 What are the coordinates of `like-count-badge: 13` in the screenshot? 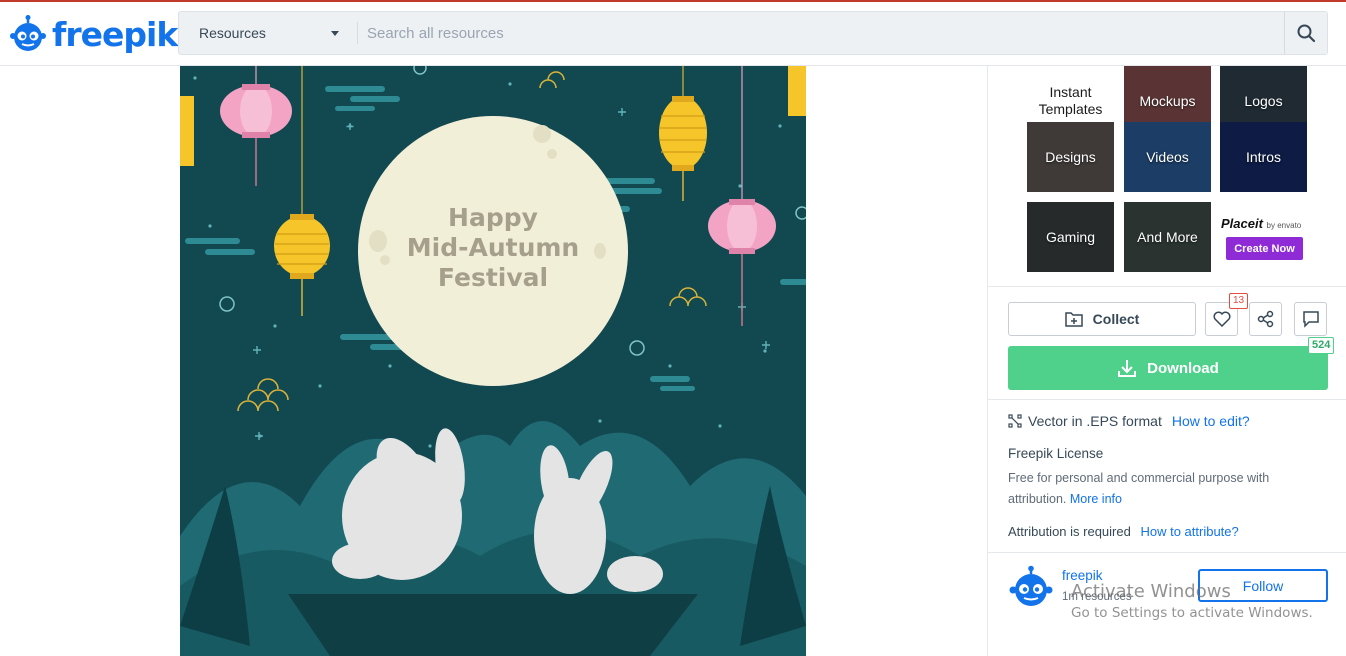 It's located at (1239, 301).